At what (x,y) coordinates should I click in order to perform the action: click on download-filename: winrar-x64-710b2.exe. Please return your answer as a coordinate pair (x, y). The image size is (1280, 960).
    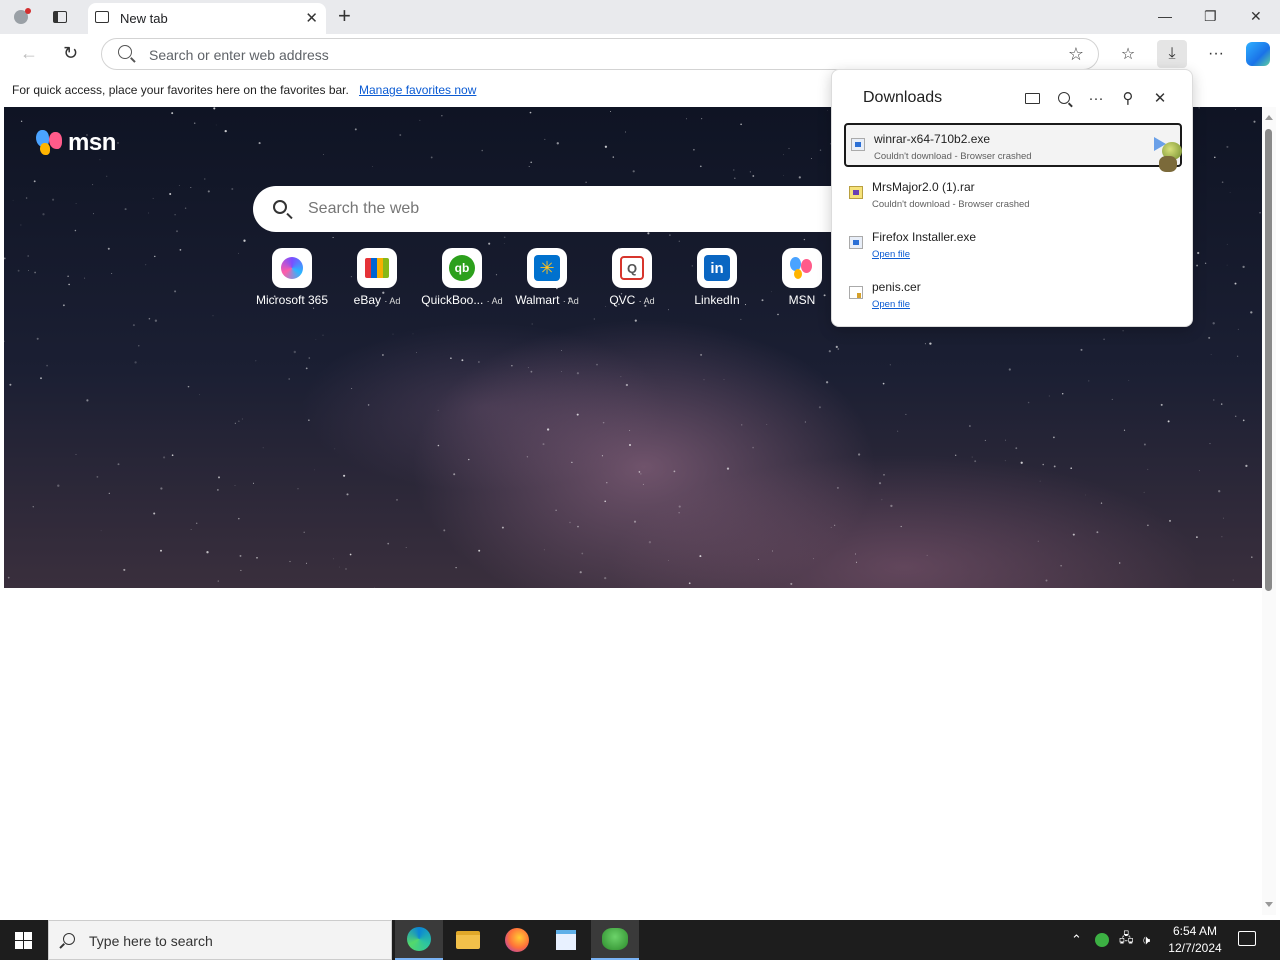
    Looking at the image, I should click on (932, 139).